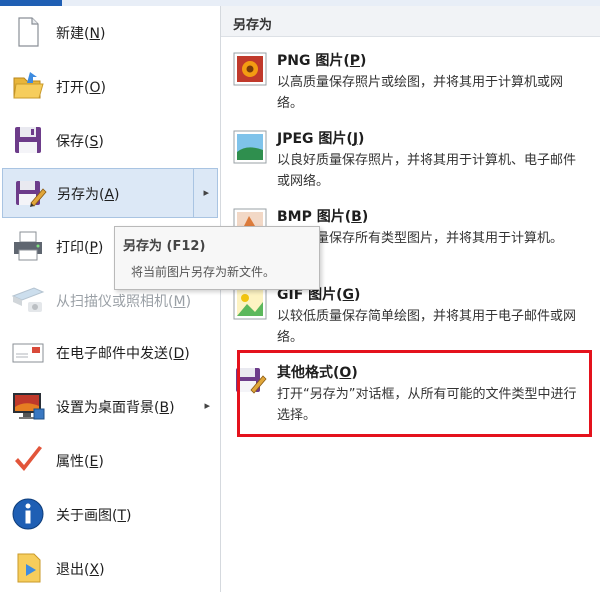 Image resolution: width=600 pixels, height=594 pixels. What do you see at coordinates (250, 69) in the screenshot?
I see `png-image-icon` at bounding box center [250, 69].